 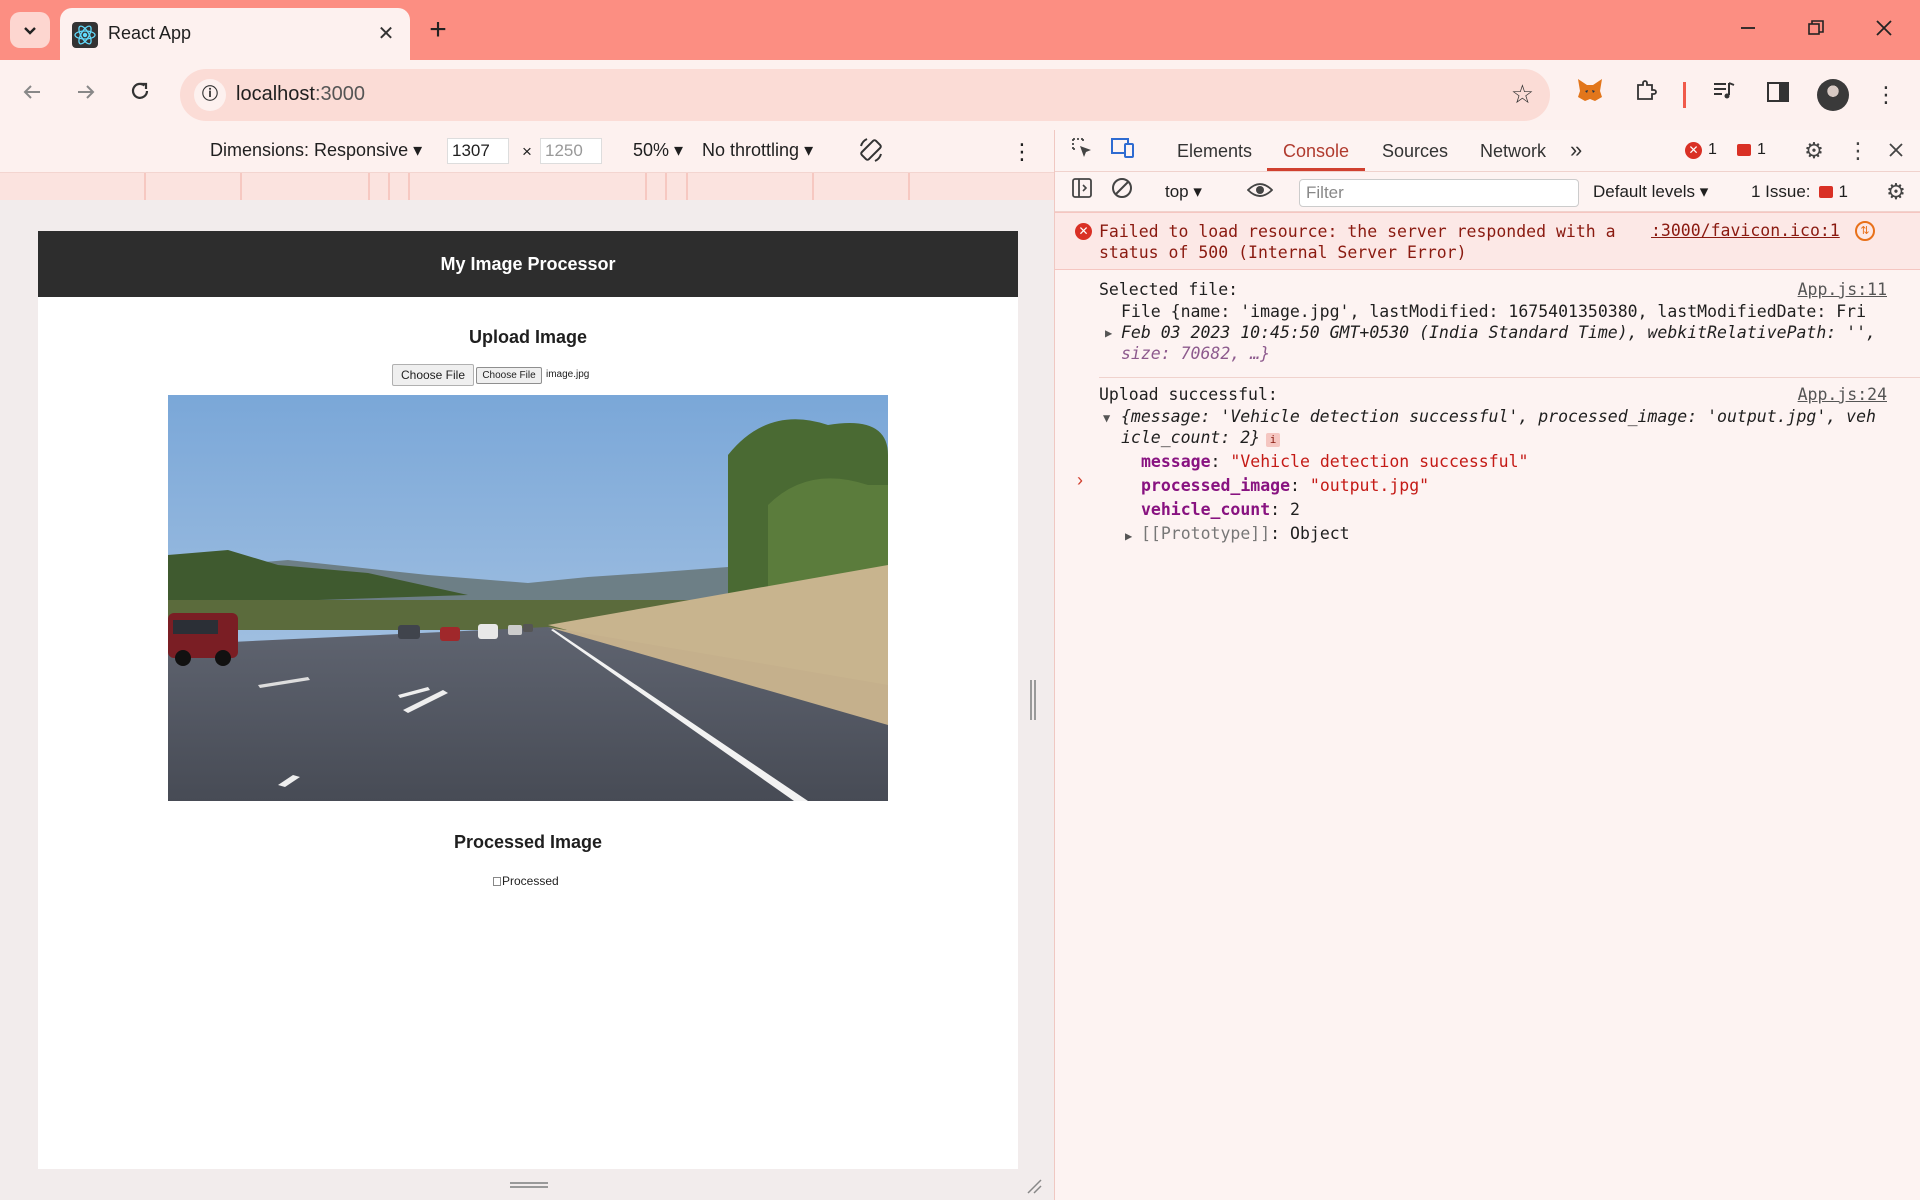 I want to click on issue-flag-icon, so click(x=1825, y=192).